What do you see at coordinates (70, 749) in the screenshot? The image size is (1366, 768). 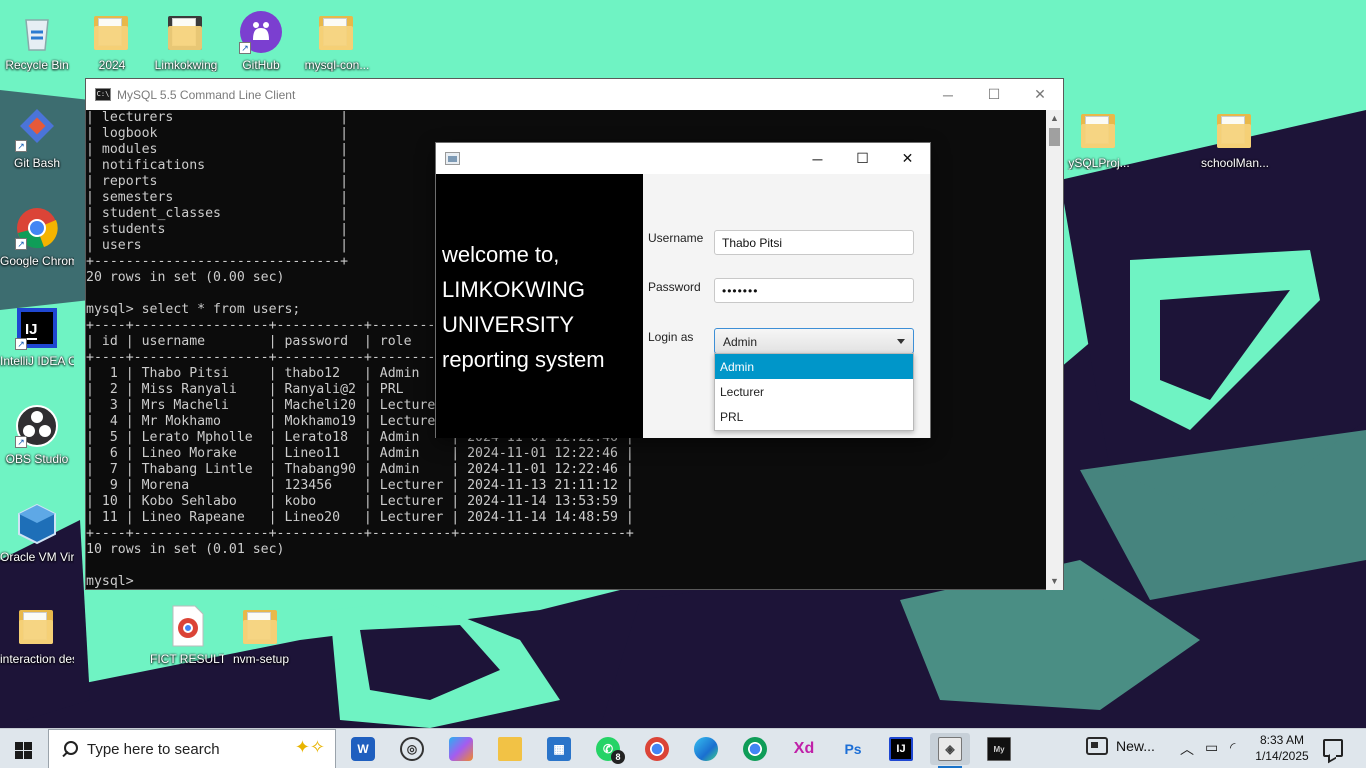 I see `search-icon` at bounding box center [70, 749].